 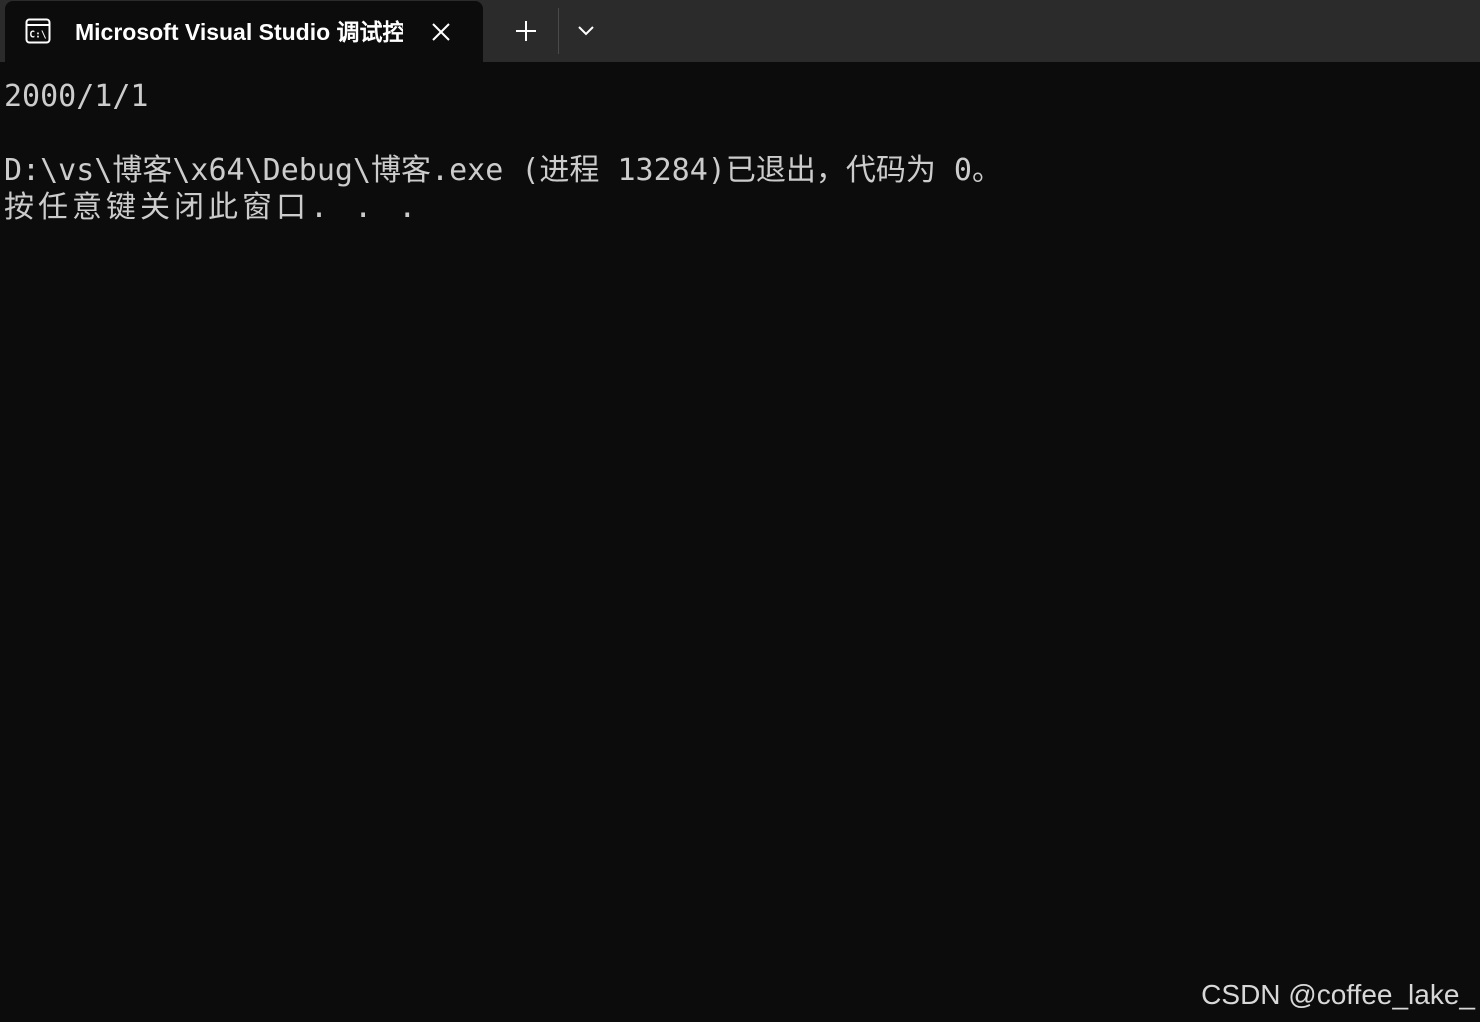 I want to click on terminal-app-icon: C:\, so click(x=38, y=31).